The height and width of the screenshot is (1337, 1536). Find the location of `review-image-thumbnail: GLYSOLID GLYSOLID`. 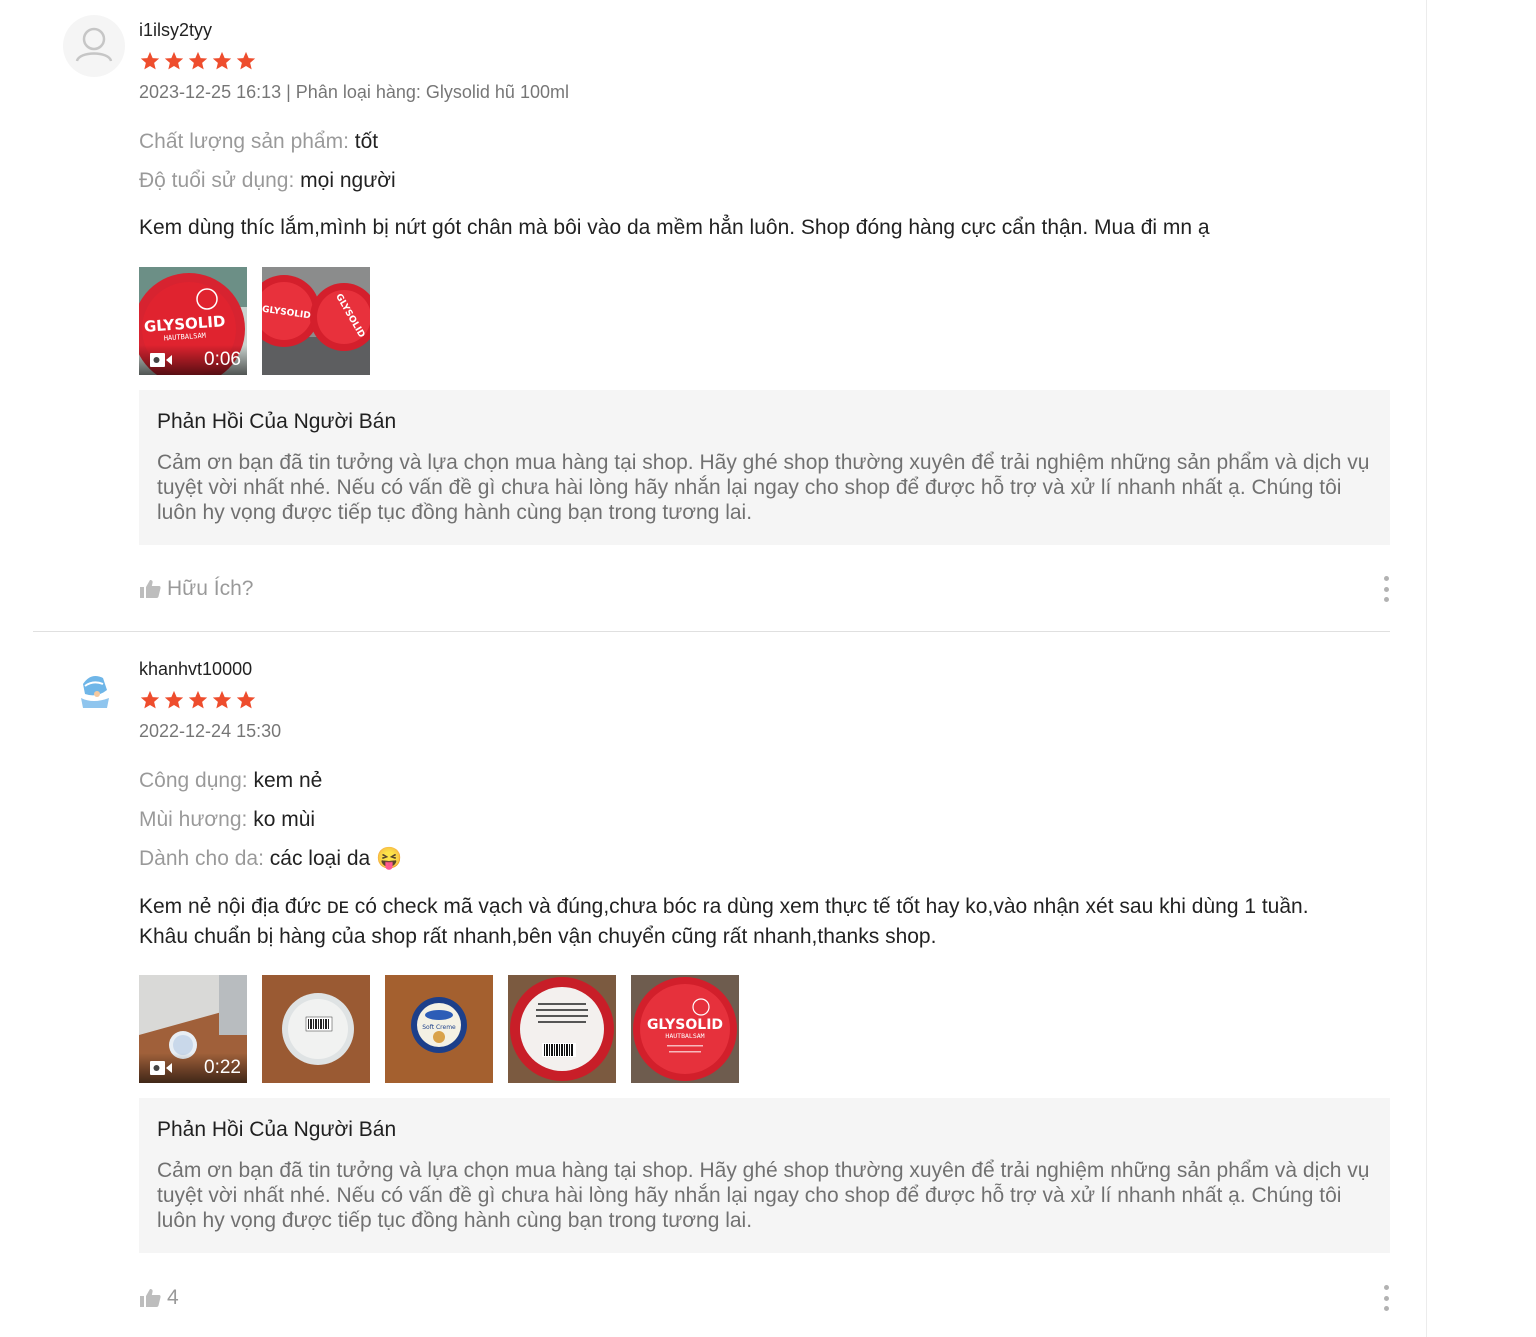

review-image-thumbnail: GLYSOLID GLYSOLID is located at coordinates (316, 321).